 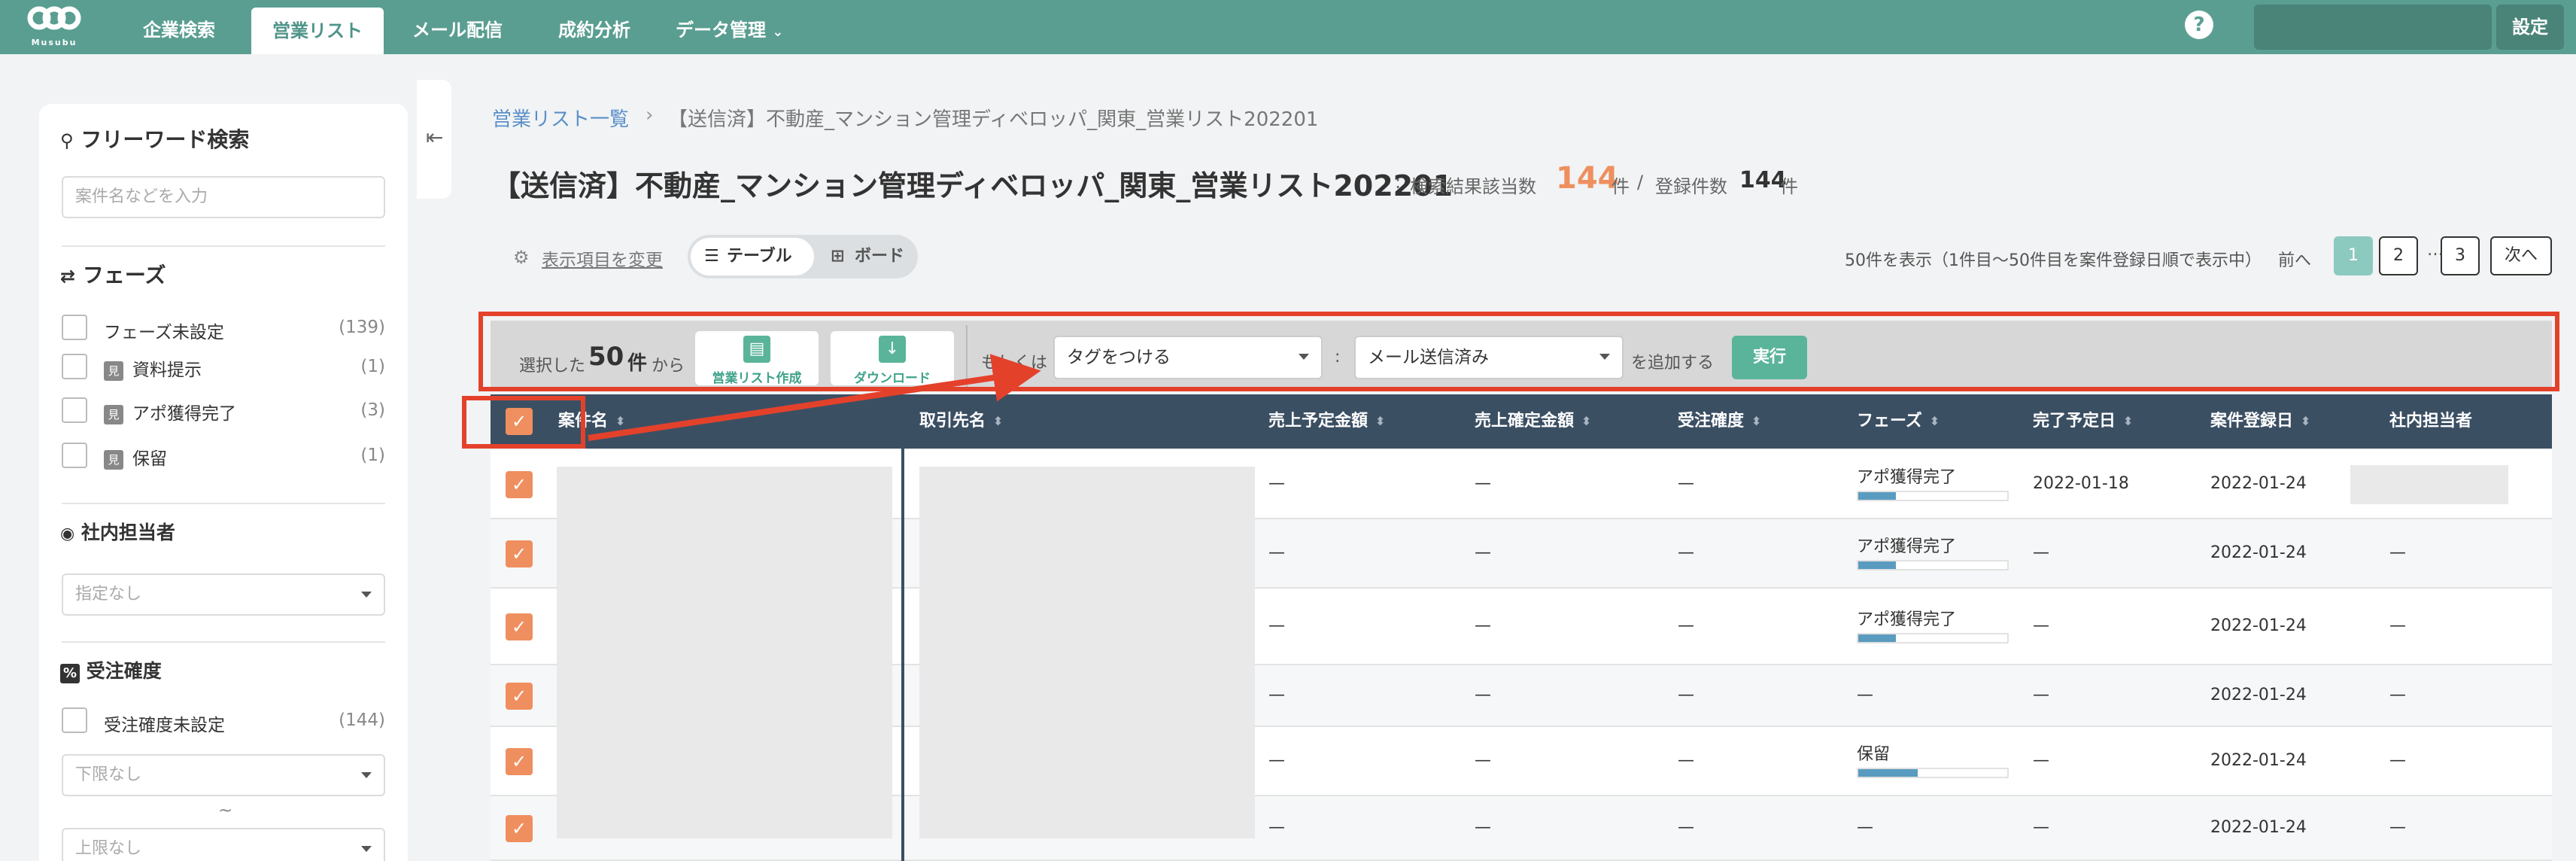 I want to click on annotation-arrow, so click(x=814, y=397).